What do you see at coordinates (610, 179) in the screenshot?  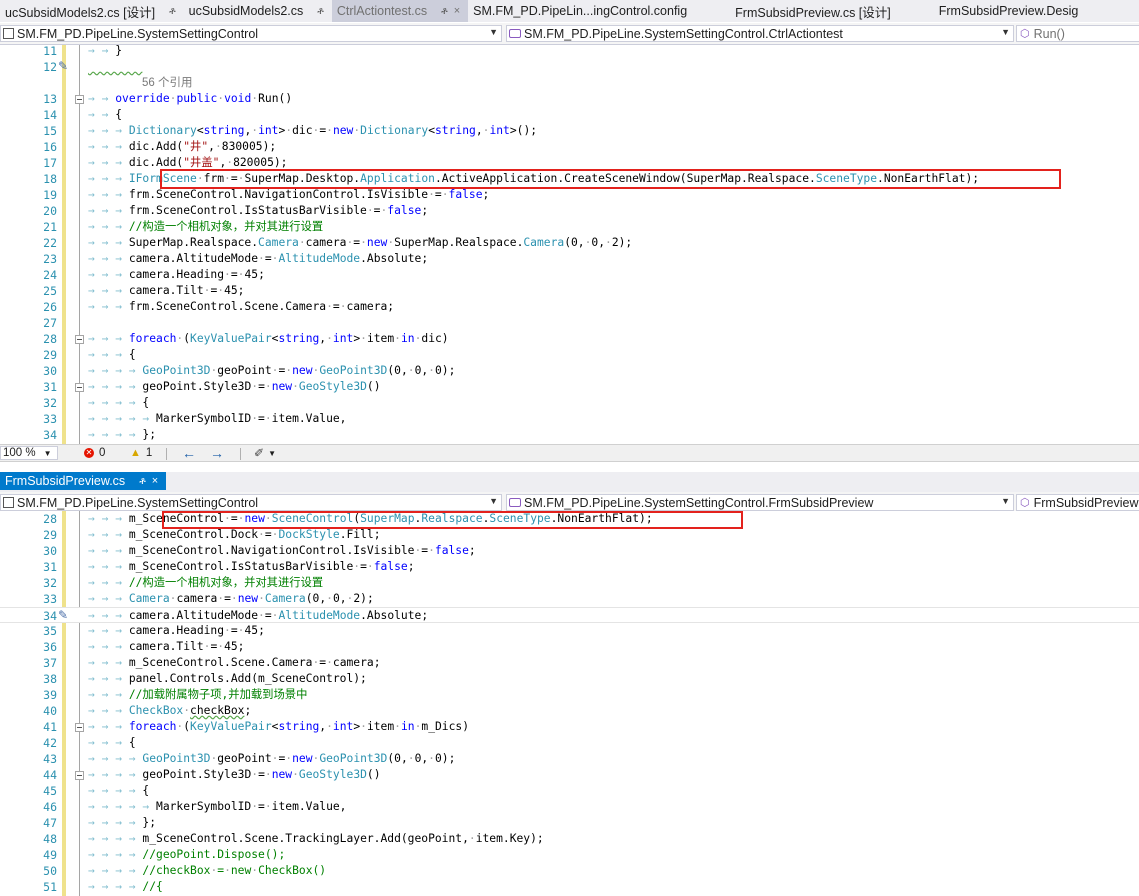 I see `highlight-box-top` at bounding box center [610, 179].